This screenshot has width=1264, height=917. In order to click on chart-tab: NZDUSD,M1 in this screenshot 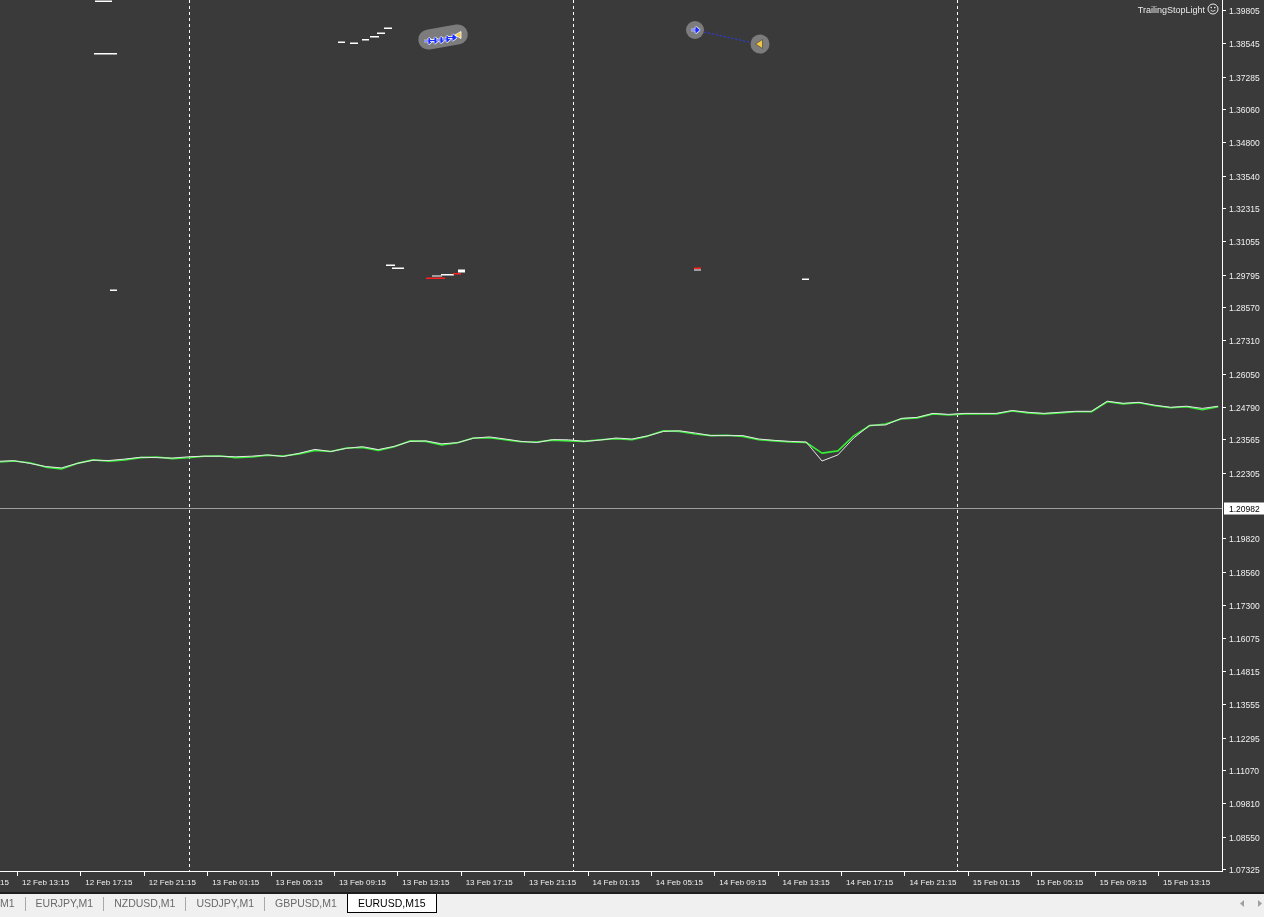, I will do `click(145, 903)`.